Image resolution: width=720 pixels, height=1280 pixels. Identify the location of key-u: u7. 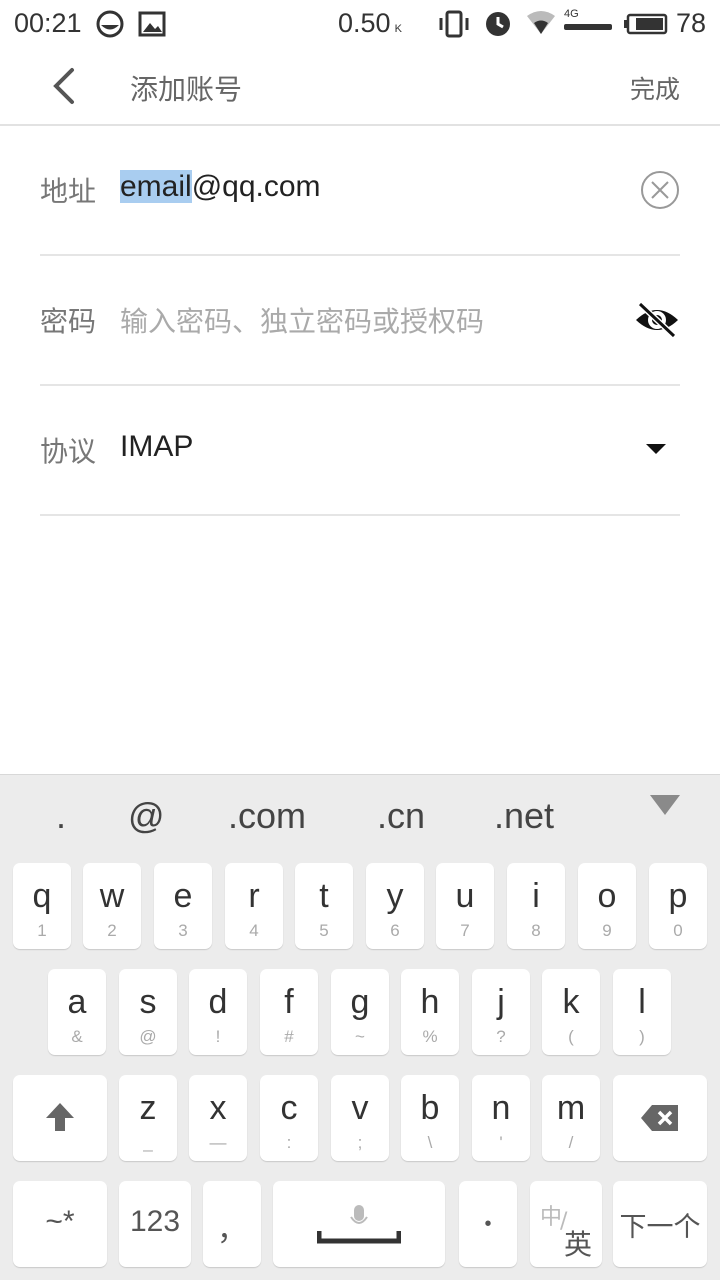
(465, 906).